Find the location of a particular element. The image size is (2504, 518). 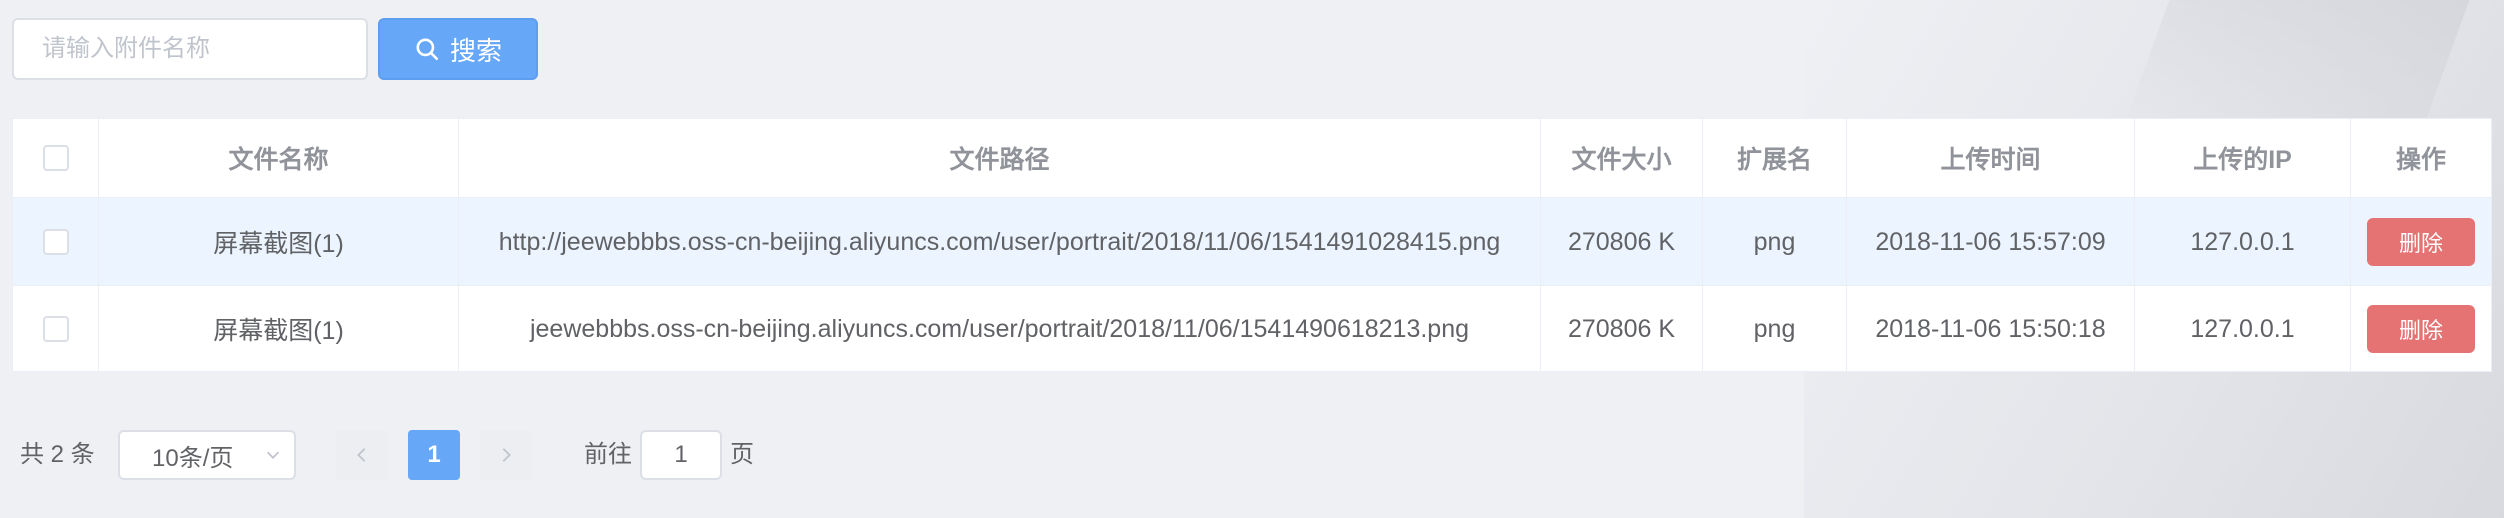

search-button: 搜索 is located at coordinates (458, 49).